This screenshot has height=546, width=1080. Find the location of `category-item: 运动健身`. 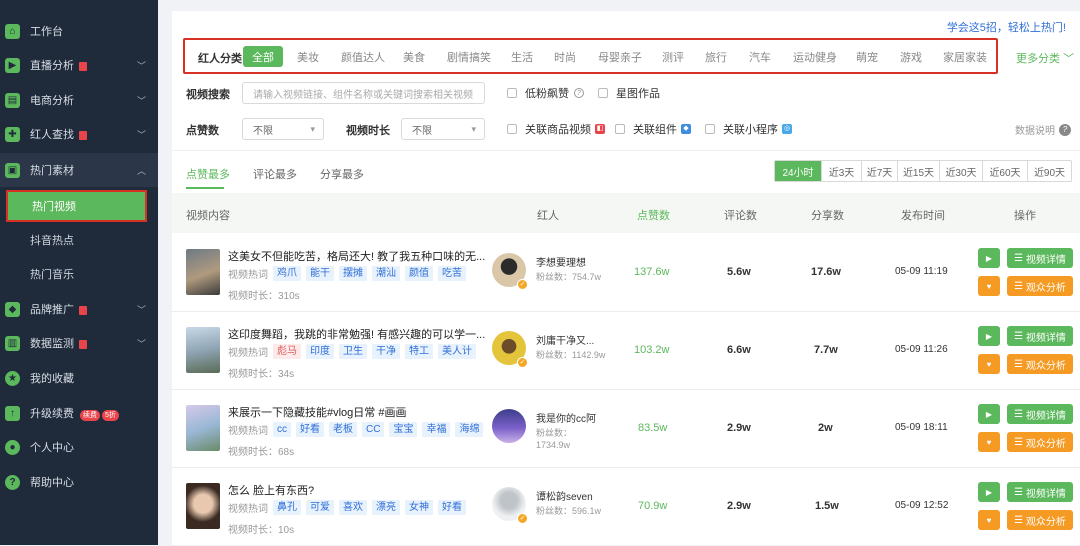

category-item: 运动健身 is located at coordinates (815, 57).